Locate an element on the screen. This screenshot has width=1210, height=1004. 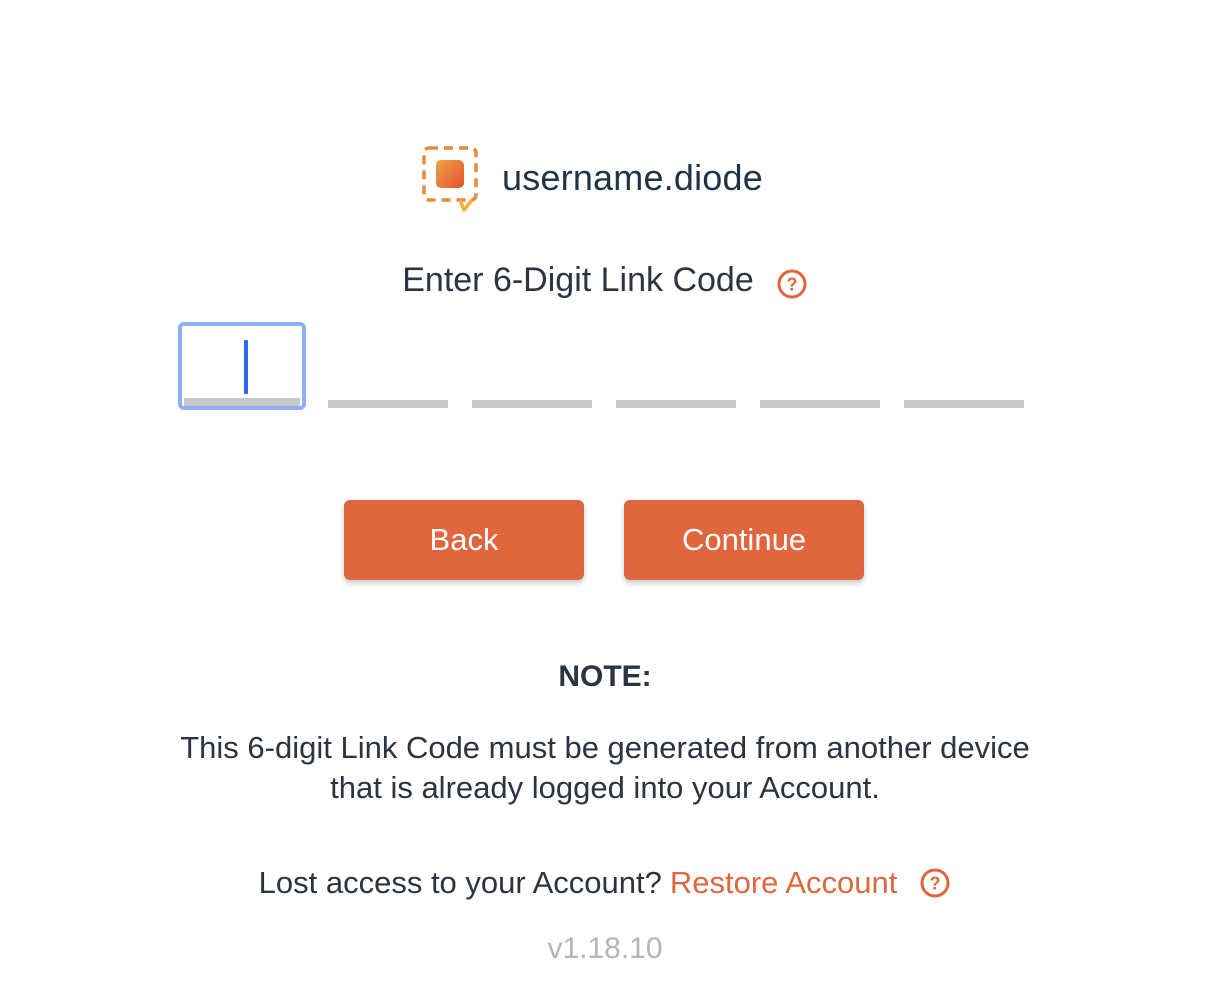
link-code-input is located at coordinates (608, 368).